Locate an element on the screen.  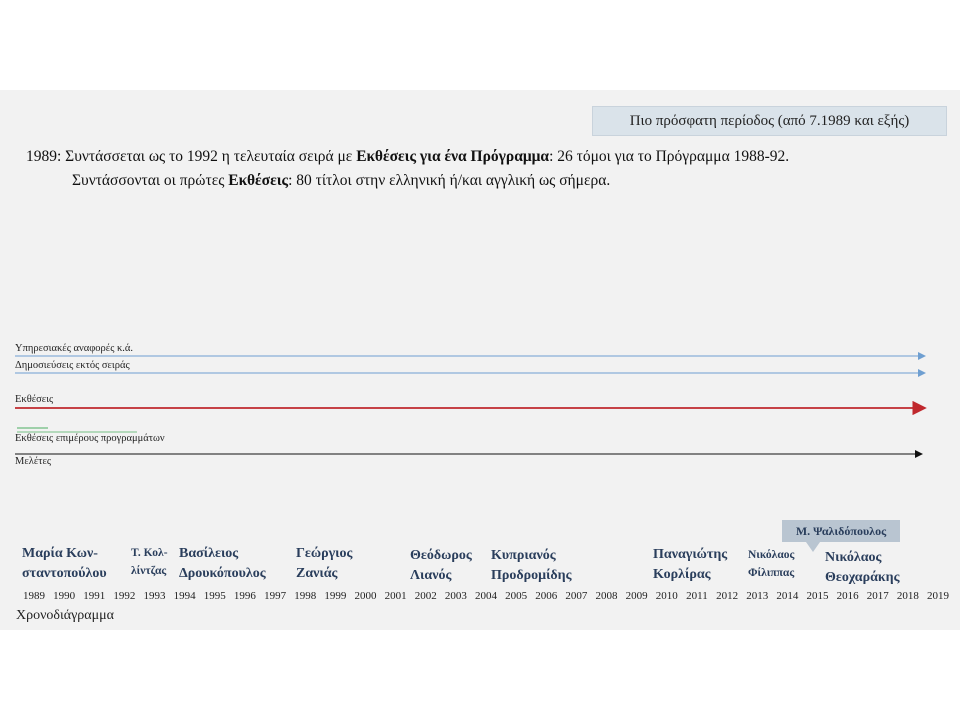
year-label: 2013 is located at coordinates (757, 596).